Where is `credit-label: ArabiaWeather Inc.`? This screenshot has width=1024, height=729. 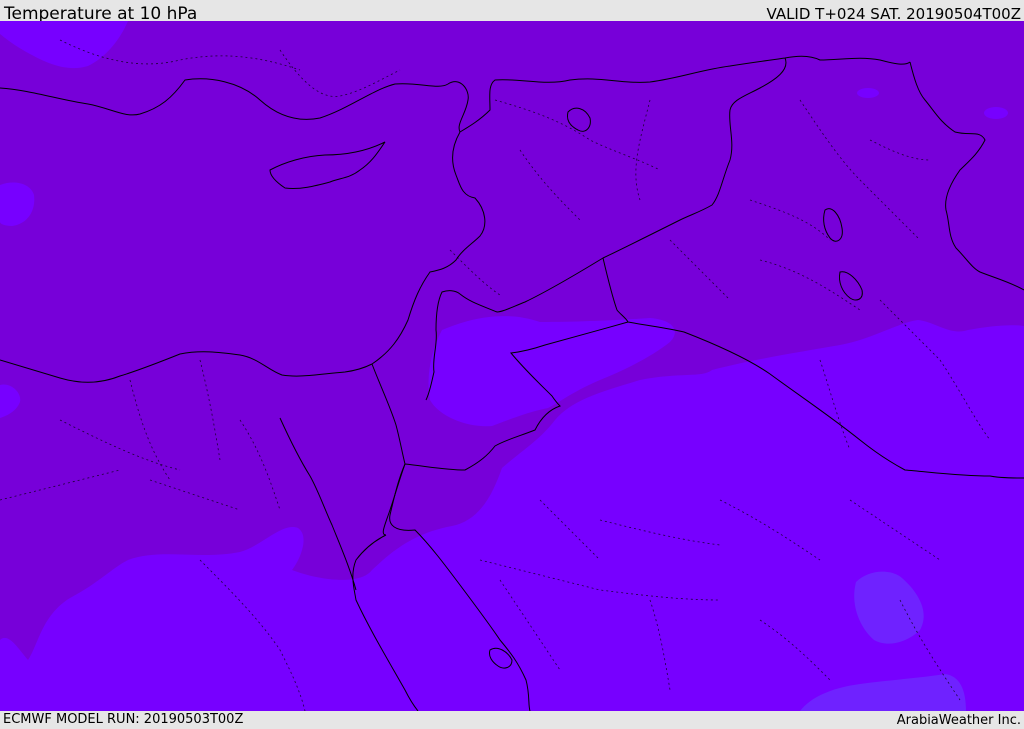 credit-label: ArabiaWeather Inc. is located at coordinates (958, 720).